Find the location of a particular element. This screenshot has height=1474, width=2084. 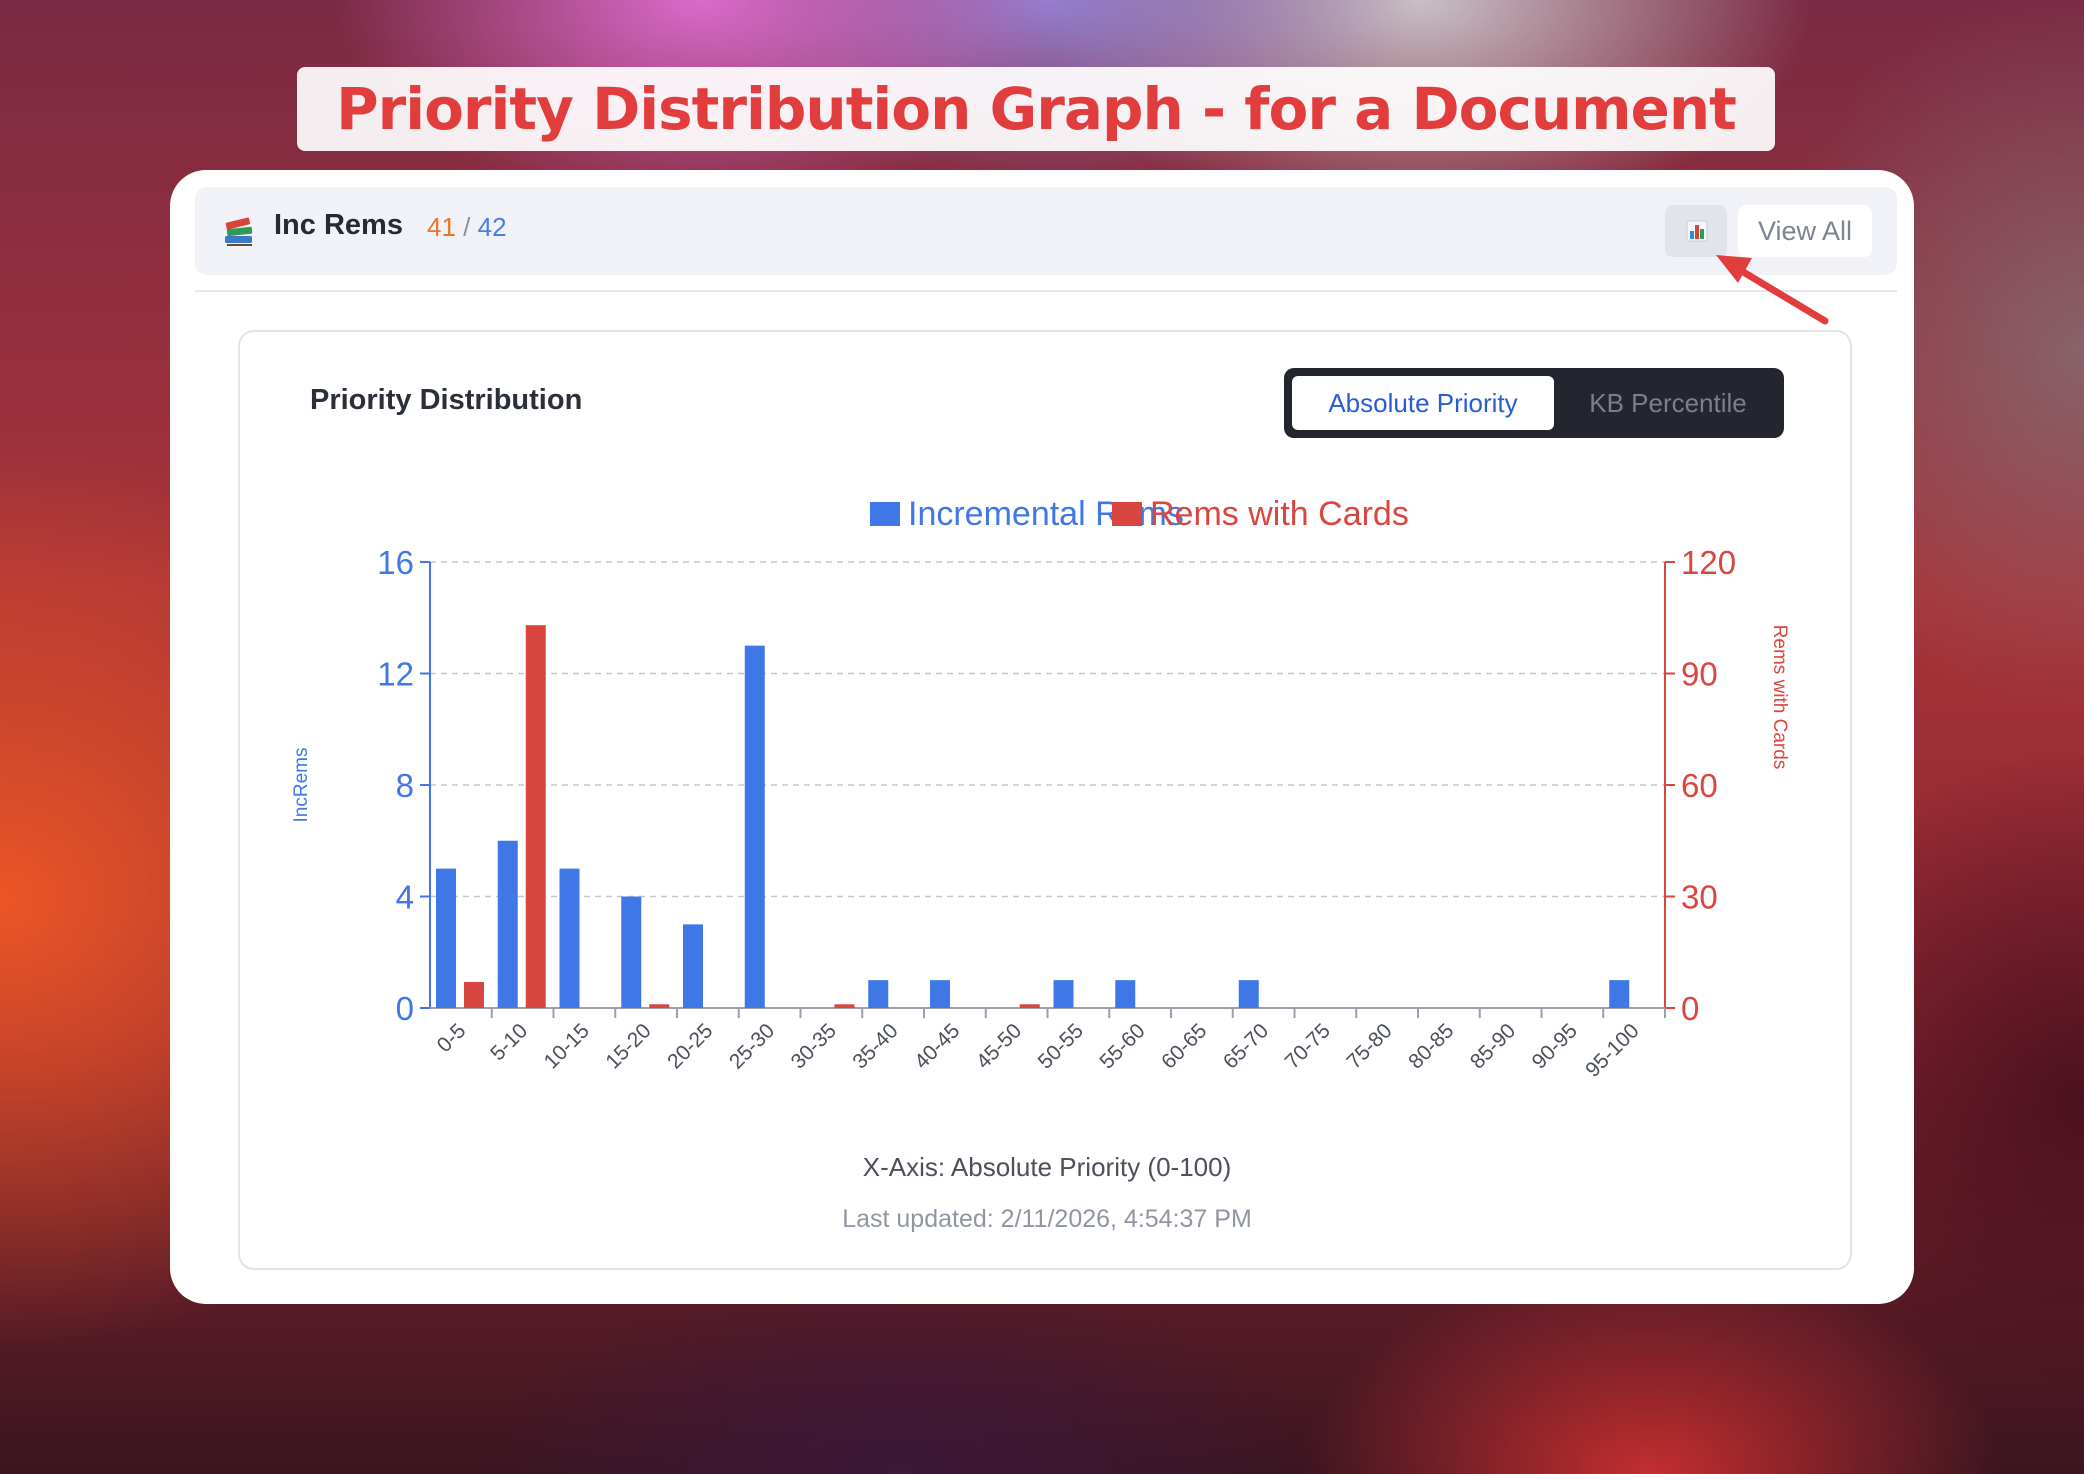

annotation-arrow is located at coordinates (1772, 290).